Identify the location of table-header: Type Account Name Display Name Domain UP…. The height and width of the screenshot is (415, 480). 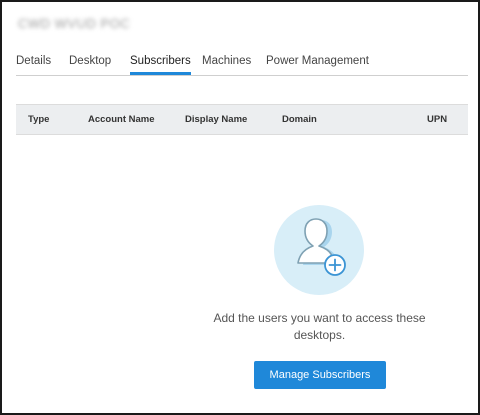
(242, 119).